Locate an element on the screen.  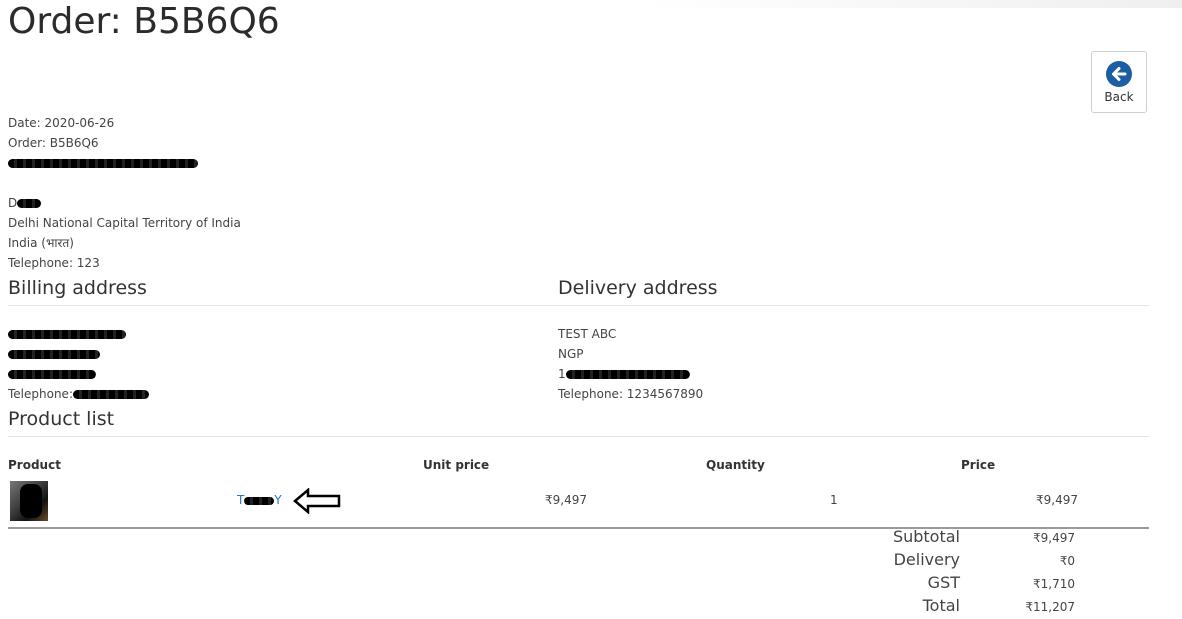
total-label: Total is located at coordinates (941, 605).